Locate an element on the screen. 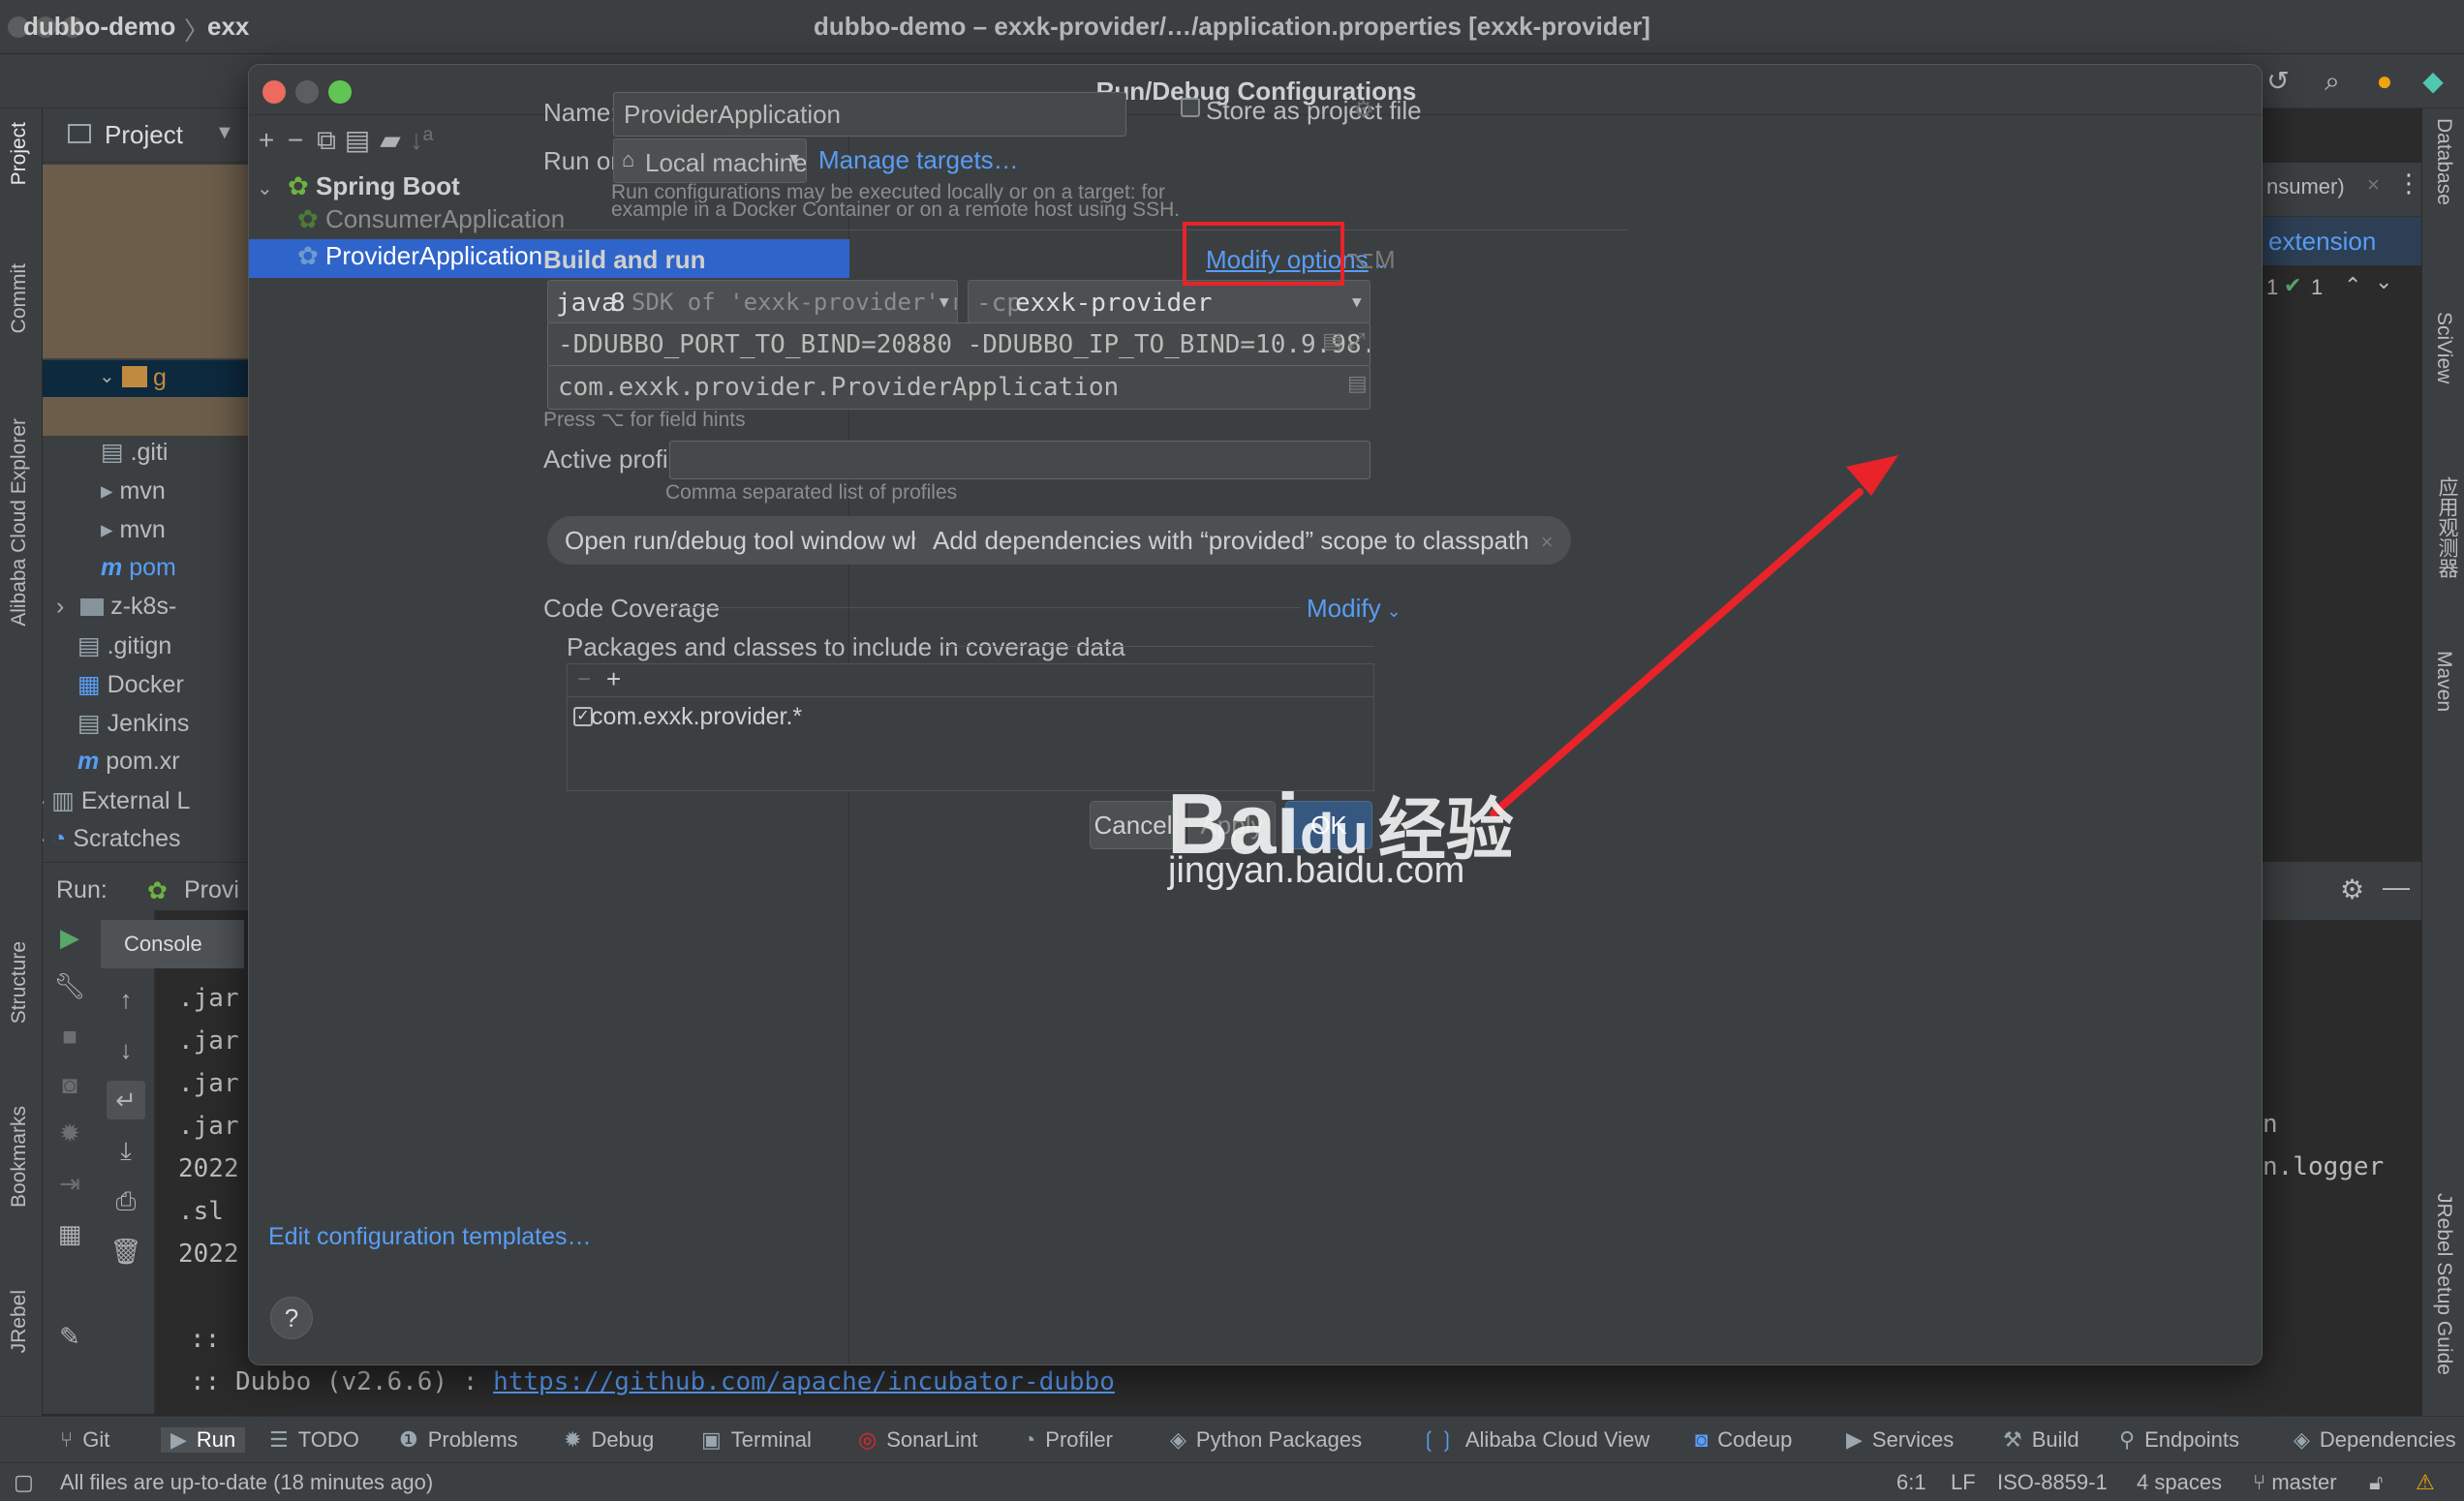 The width and height of the screenshot is (2464, 1501). annotation-arrow is located at coordinates (1694, 636).